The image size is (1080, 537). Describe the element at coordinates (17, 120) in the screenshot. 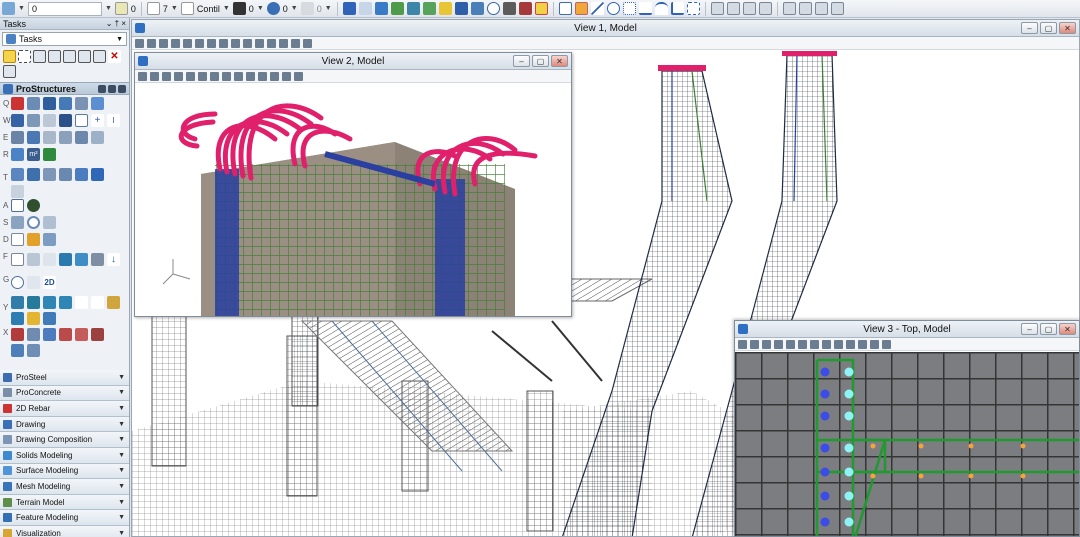

I see `bracket-icon` at that location.